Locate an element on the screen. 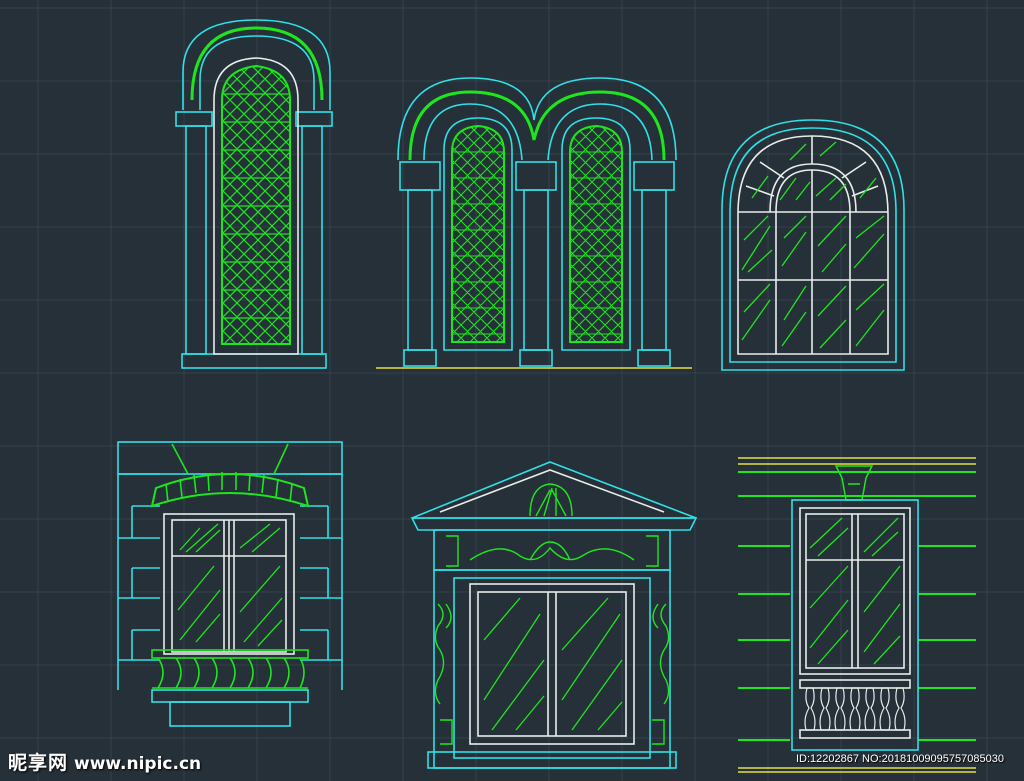  window-surround is located at coordinates (855, 625).